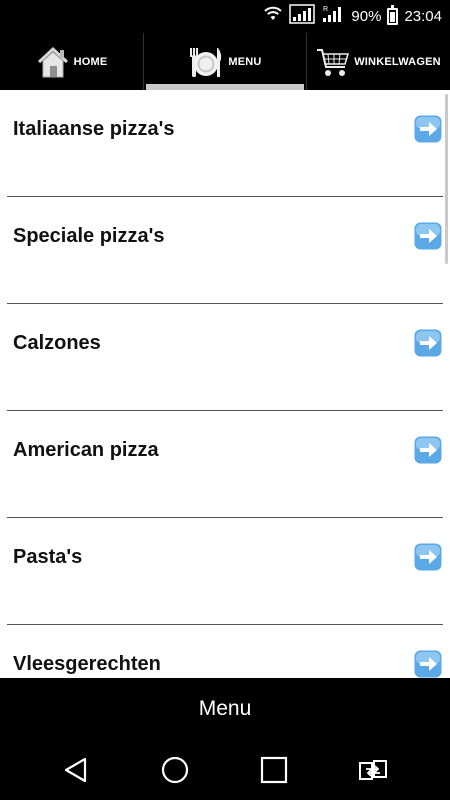  What do you see at coordinates (225, 16) in the screenshot?
I see `status-bar: R 90% 23:04` at bounding box center [225, 16].